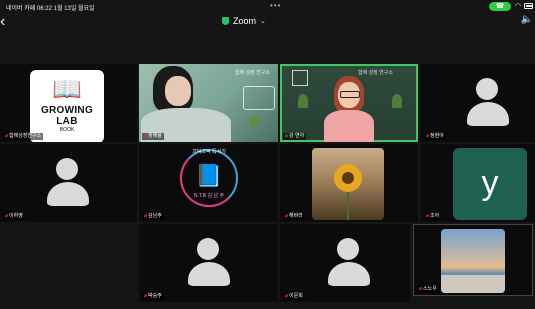 The height and width of the screenshot is (309, 535). I want to click on participant-tile: 함께 성장 연구소 ⌀정해율, so click(208, 103).